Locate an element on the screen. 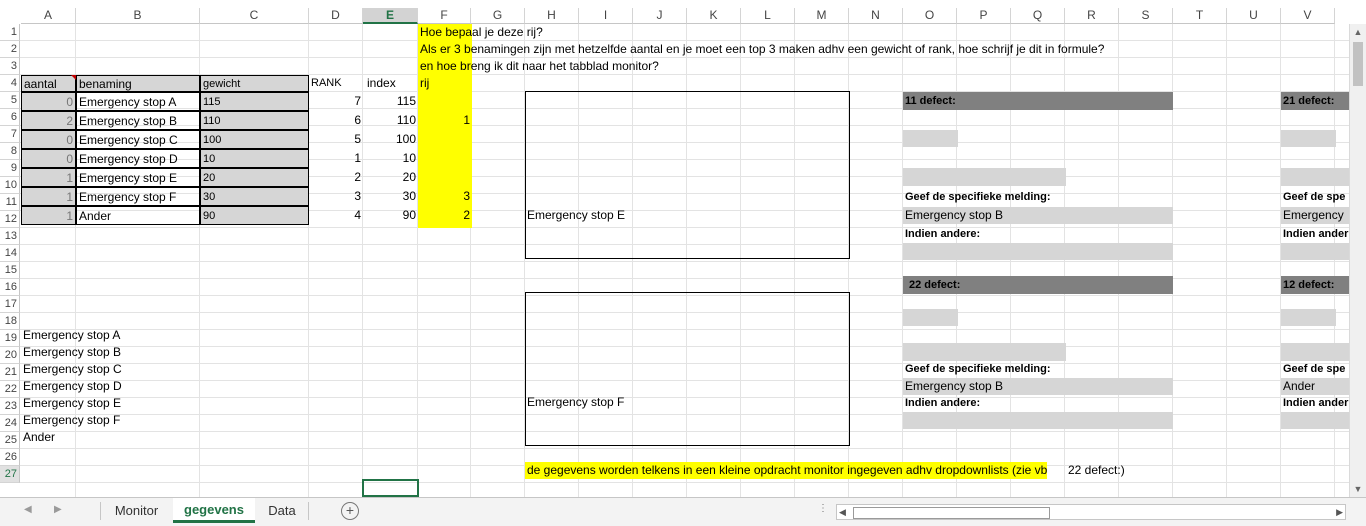 This screenshot has width=1366, height=526. row-header-8: 8 is located at coordinates (10, 151).